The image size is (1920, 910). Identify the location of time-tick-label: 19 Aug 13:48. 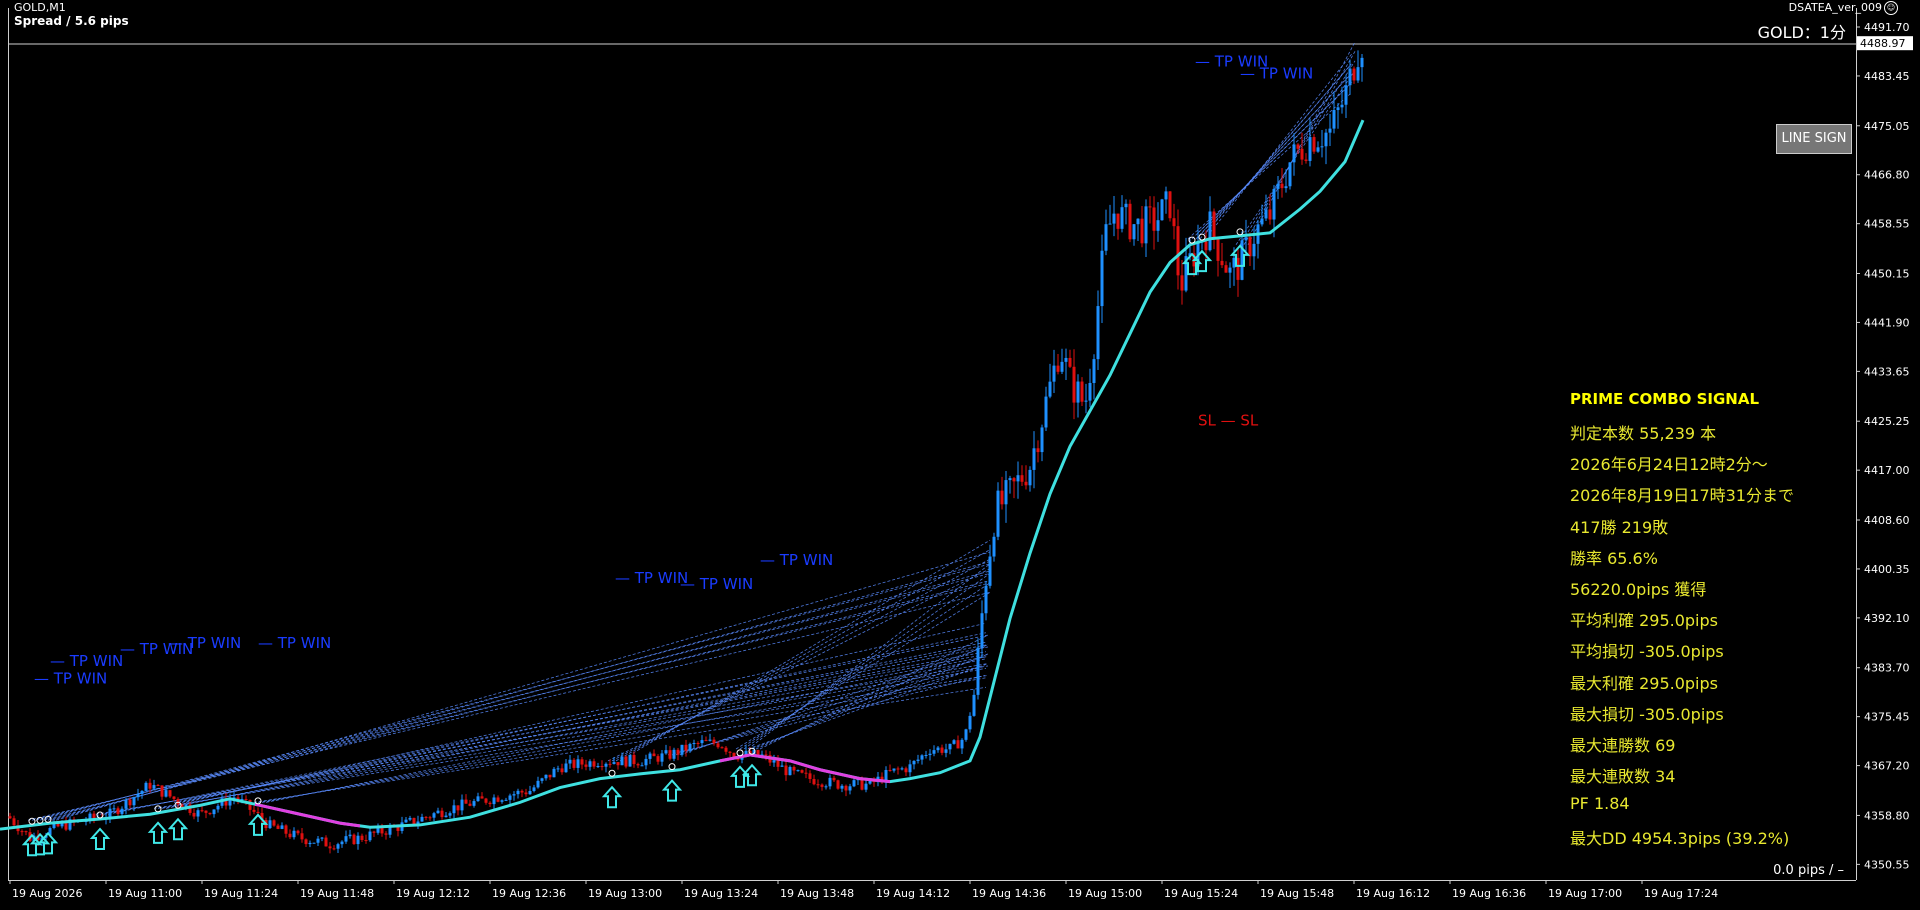
(817, 893).